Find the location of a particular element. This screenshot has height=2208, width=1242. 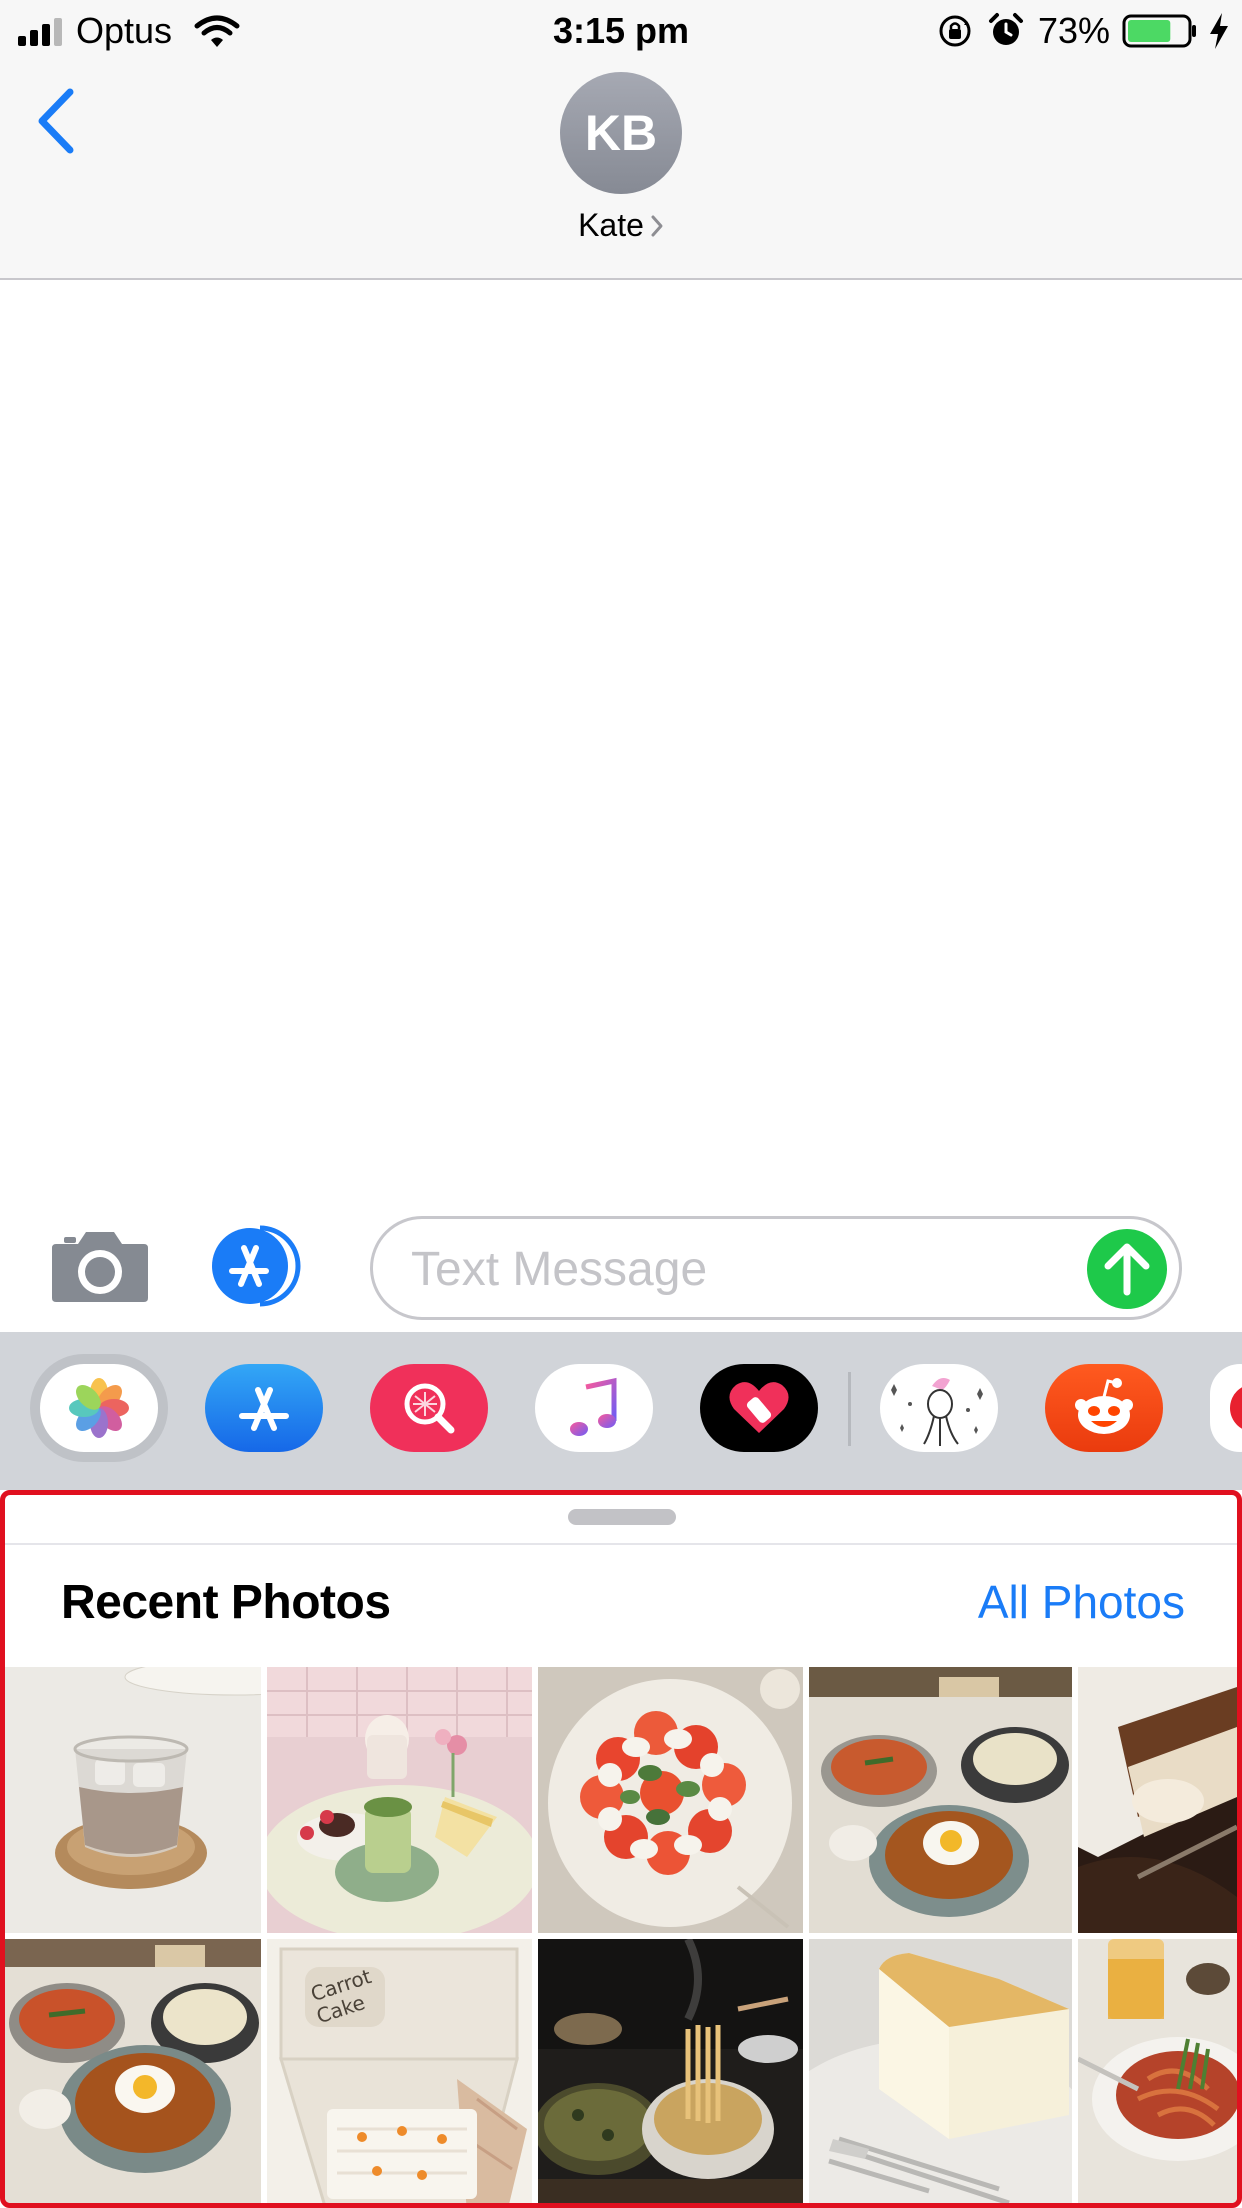

carrot-cake-box-photo: Carrot Cake is located at coordinates (399, 2071).